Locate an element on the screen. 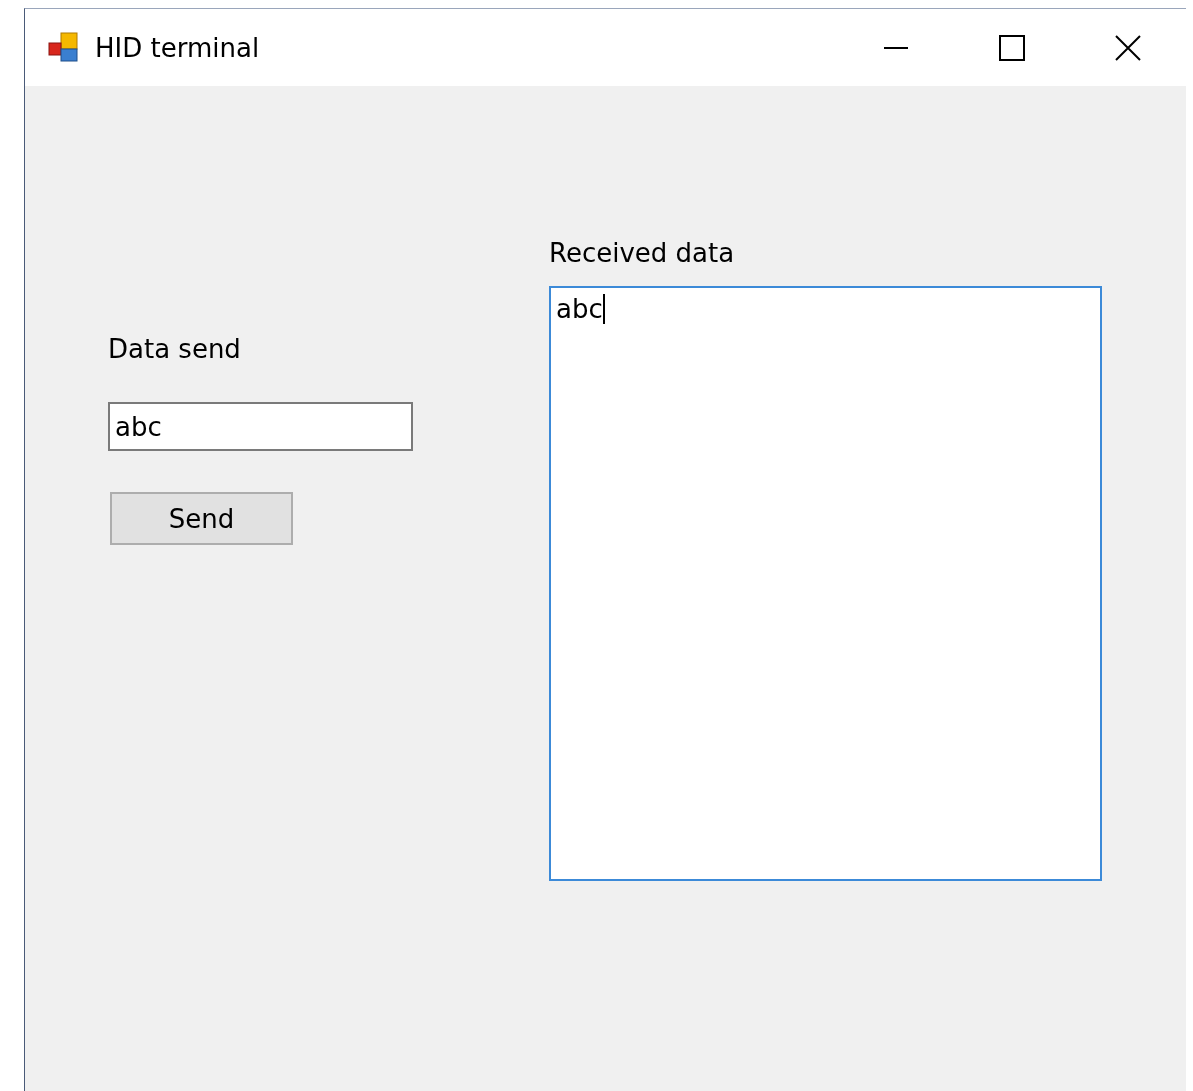 Image resolution: width=1193 pixels, height=1091 pixels. app-icon is located at coordinates (64, 47).